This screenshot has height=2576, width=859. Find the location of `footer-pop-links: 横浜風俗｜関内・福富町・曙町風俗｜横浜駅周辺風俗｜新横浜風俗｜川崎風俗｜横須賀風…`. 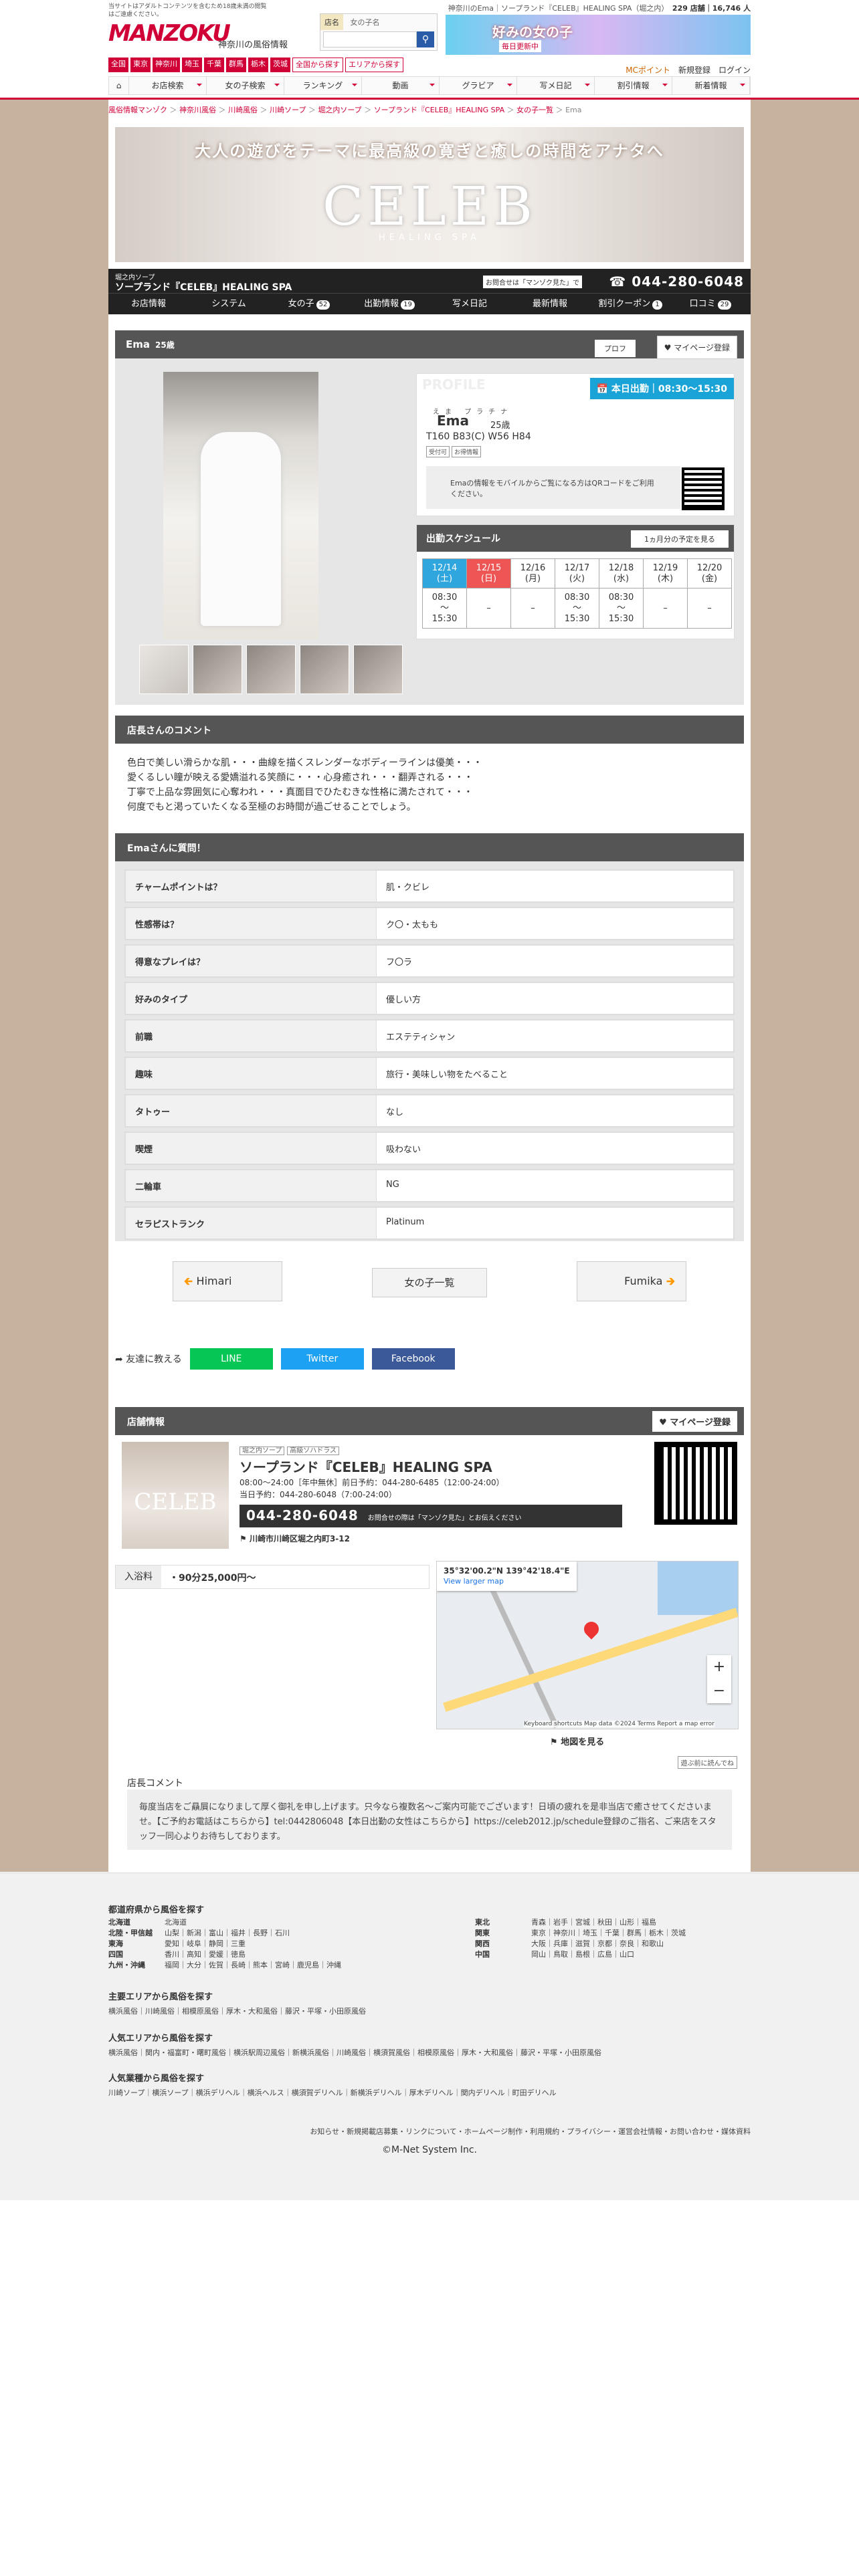

footer-pop-links: 横浜風俗｜関内・福富町・曙町風俗｜横浜駅周辺風俗｜新横浜風俗｜川崎風俗｜横須賀風… is located at coordinates (355, 2052).